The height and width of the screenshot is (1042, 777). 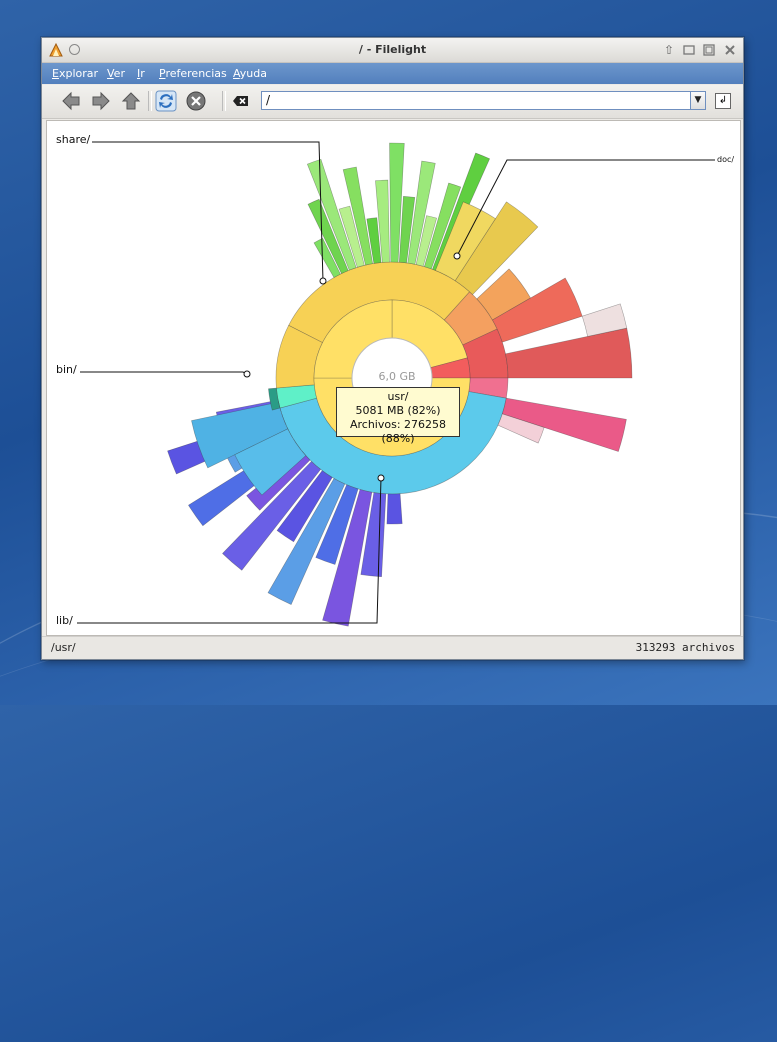 I want to click on window-title: / - Filelight, so click(x=392, y=49).